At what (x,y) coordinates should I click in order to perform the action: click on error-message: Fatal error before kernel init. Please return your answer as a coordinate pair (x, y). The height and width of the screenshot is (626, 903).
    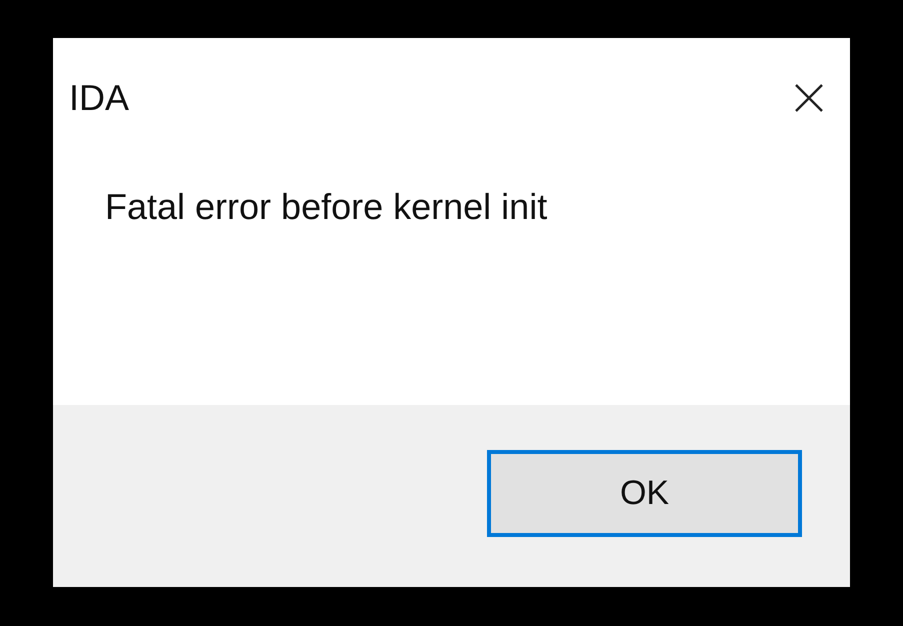
    Looking at the image, I should click on (326, 207).